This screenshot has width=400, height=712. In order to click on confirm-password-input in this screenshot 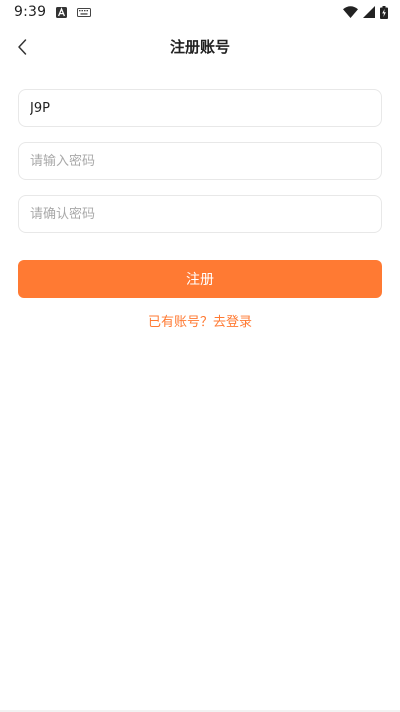, I will do `click(200, 214)`.